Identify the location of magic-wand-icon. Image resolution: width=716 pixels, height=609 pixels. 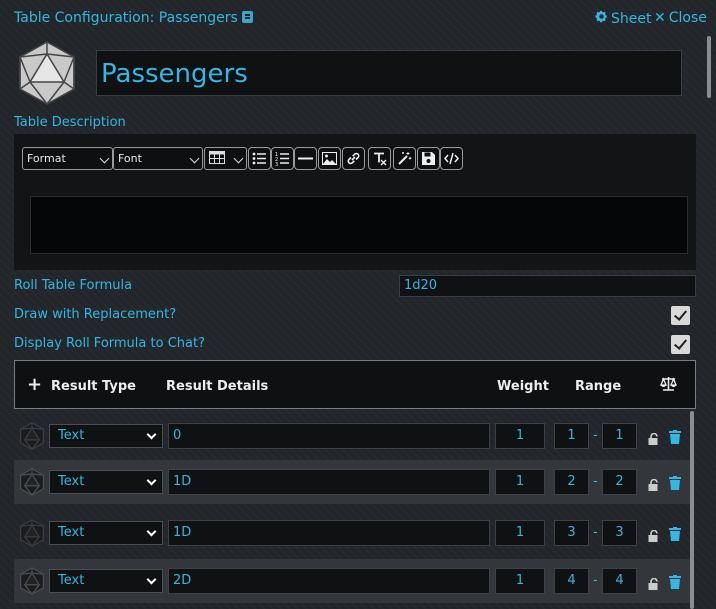
(405, 158).